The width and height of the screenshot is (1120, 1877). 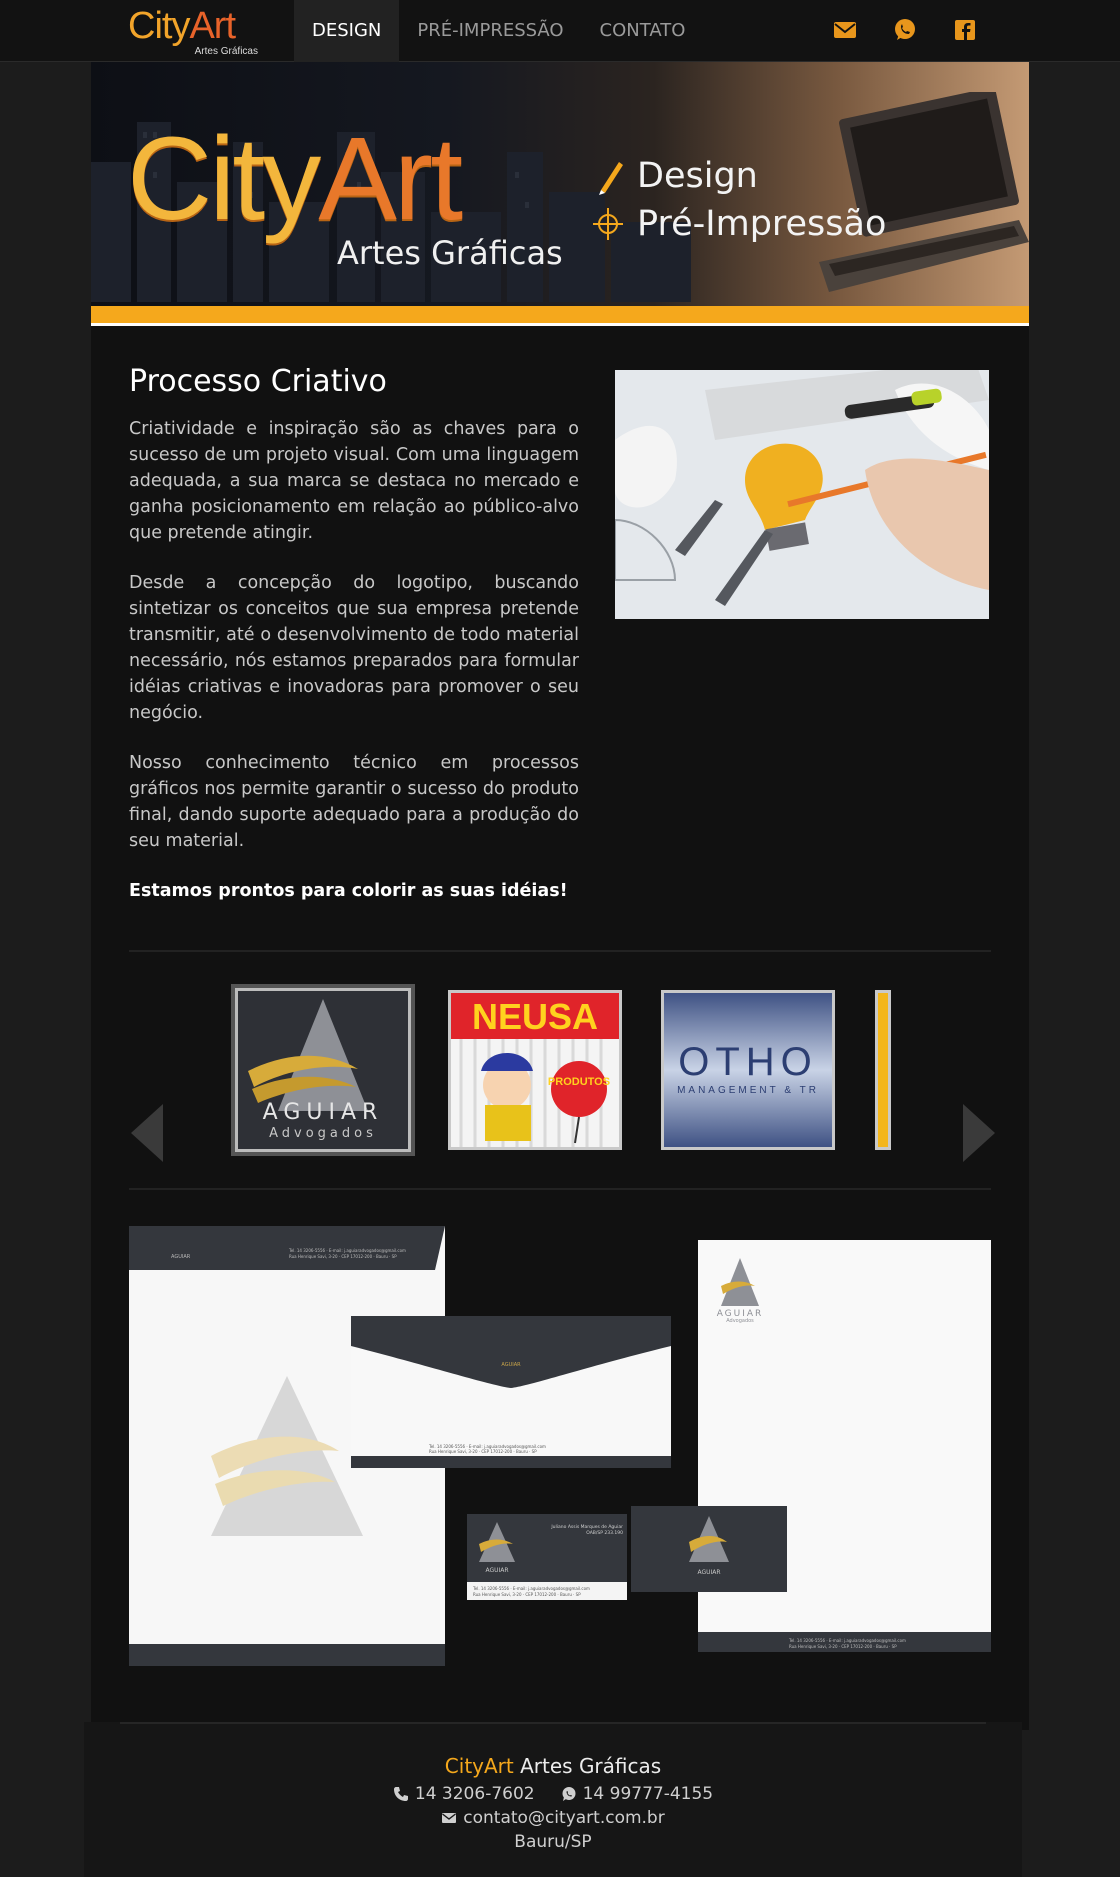 What do you see at coordinates (212, 26) in the screenshot?
I see `nav-logo-brand-post: Art` at bounding box center [212, 26].